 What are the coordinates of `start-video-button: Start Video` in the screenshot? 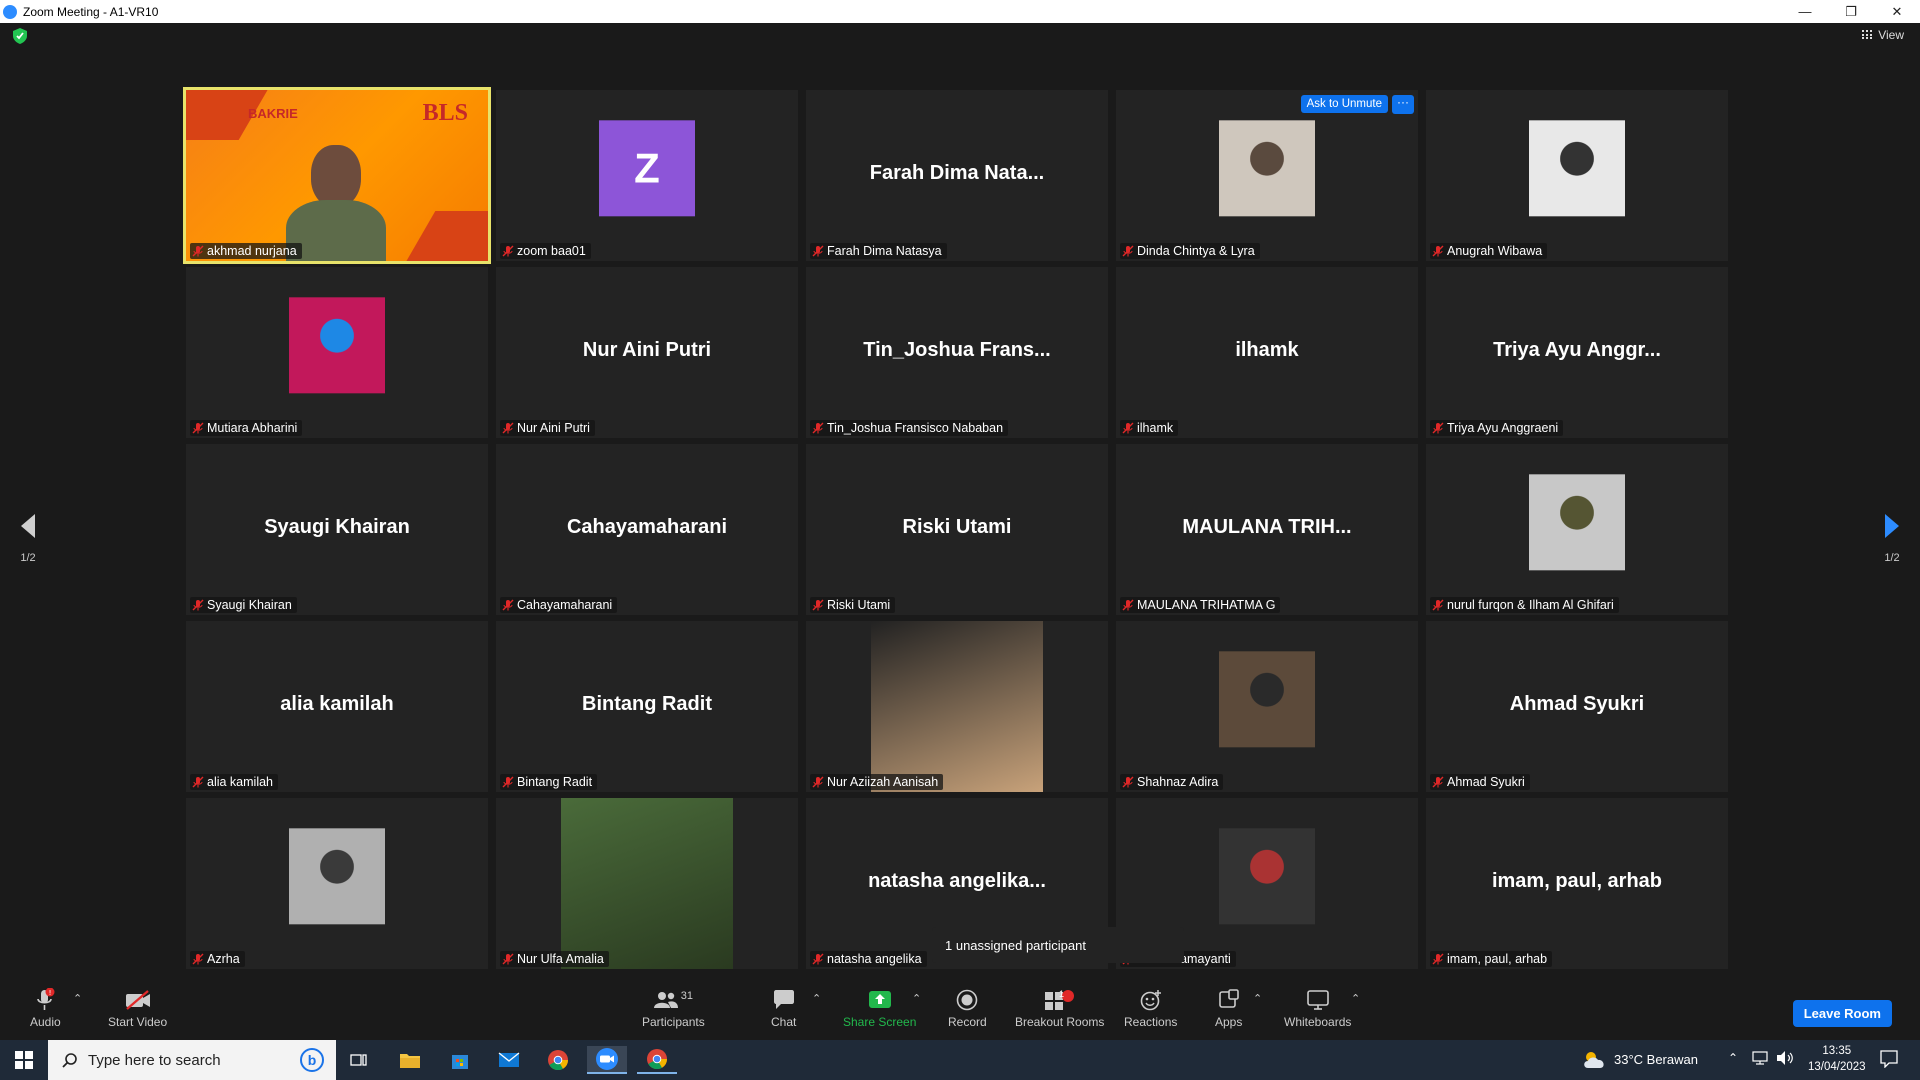 It's located at (137, 1008).